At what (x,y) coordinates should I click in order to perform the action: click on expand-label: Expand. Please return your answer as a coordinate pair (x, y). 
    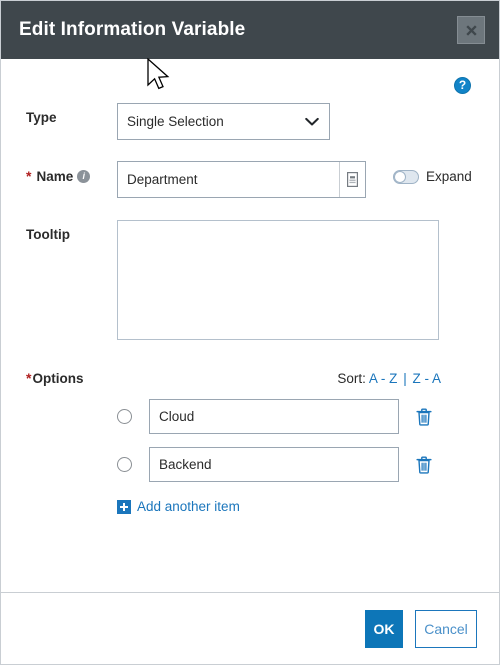
    Looking at the image, I should click on (449, 176).